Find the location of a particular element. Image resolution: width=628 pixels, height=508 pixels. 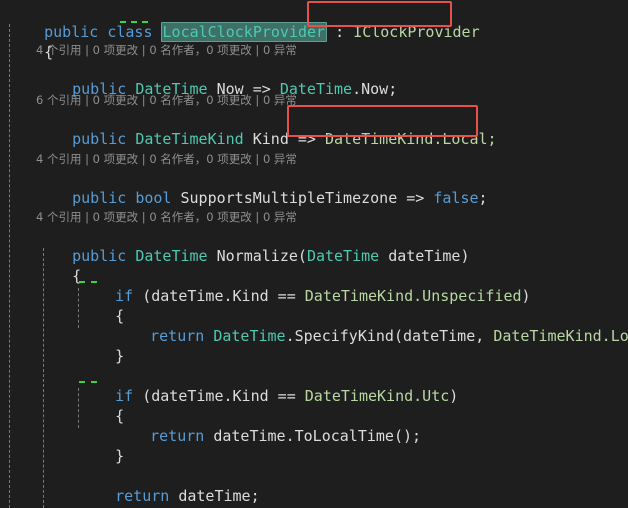

code-line-if-open-brace: { is located at coordinates (101, 305).